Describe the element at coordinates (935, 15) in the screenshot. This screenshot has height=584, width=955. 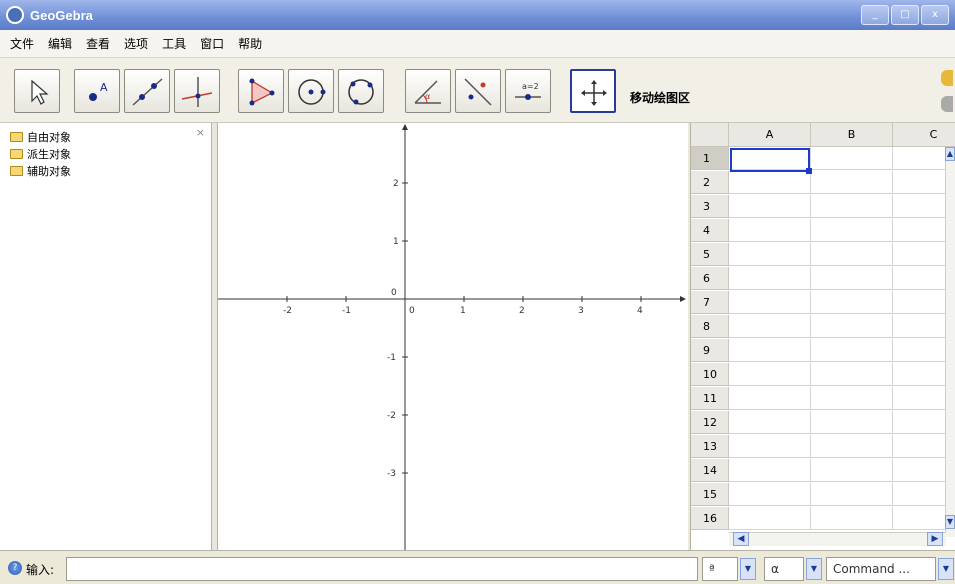
I see `close-button: x` at that location.